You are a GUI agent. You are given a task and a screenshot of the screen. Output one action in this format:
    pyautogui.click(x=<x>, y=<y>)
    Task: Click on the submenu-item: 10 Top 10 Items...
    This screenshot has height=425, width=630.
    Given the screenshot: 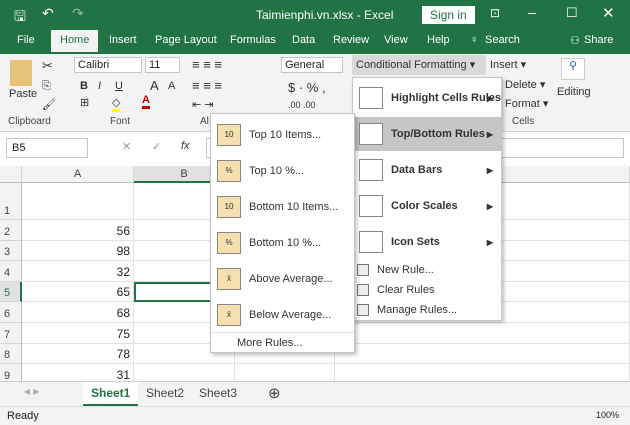 What is the action you would take?
    pyautogui.click(x=282, y=135)
    